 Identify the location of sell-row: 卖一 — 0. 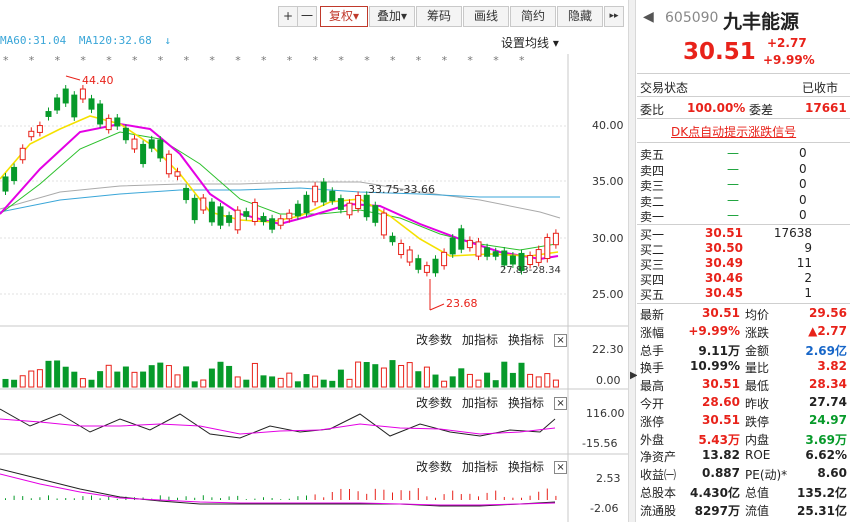
(743, 216).